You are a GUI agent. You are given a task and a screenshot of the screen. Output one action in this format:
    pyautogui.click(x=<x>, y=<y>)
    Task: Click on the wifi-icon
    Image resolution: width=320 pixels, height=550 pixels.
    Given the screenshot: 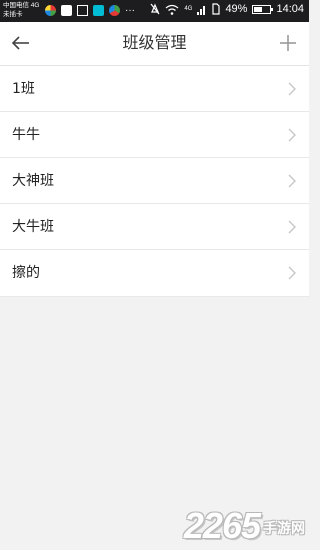 What is the action you would take?
    pyautogui.click(x=172, y=9)
    